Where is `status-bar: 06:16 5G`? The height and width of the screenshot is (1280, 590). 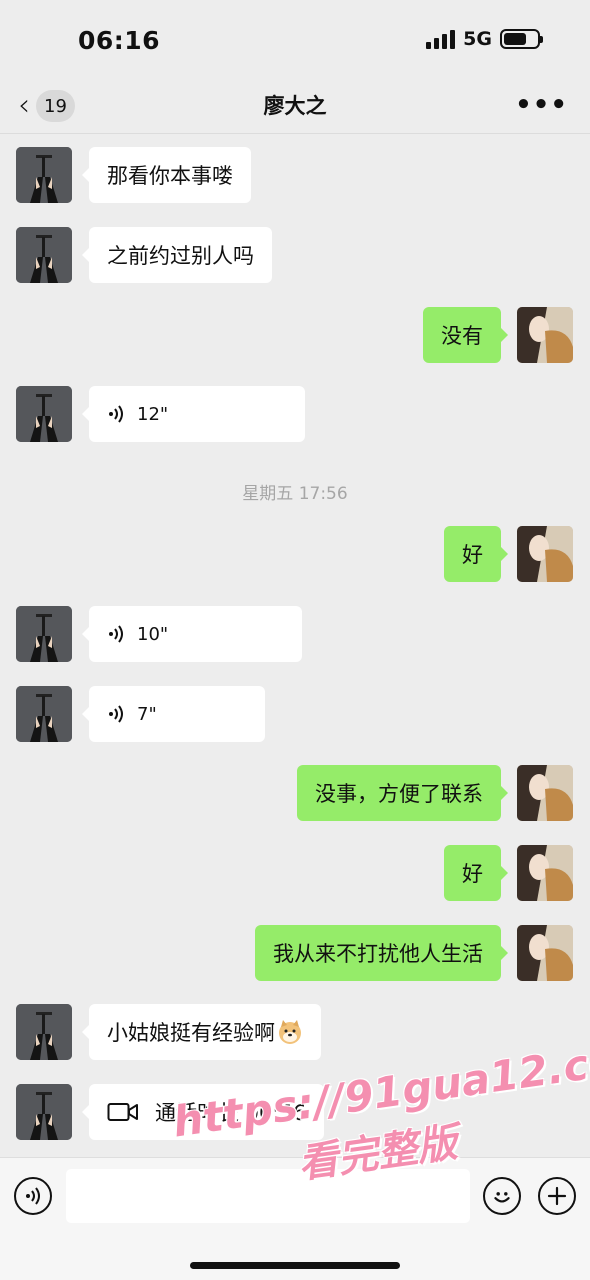 status-bar: 06:16 5G is located at coordinates (295, 40).